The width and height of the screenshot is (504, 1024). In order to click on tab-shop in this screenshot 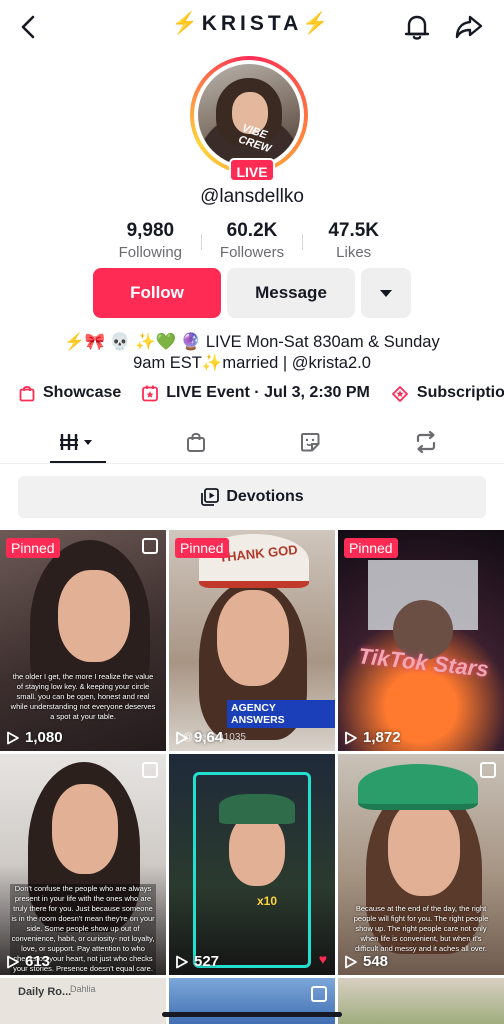, I will do `click(196, 442)`.